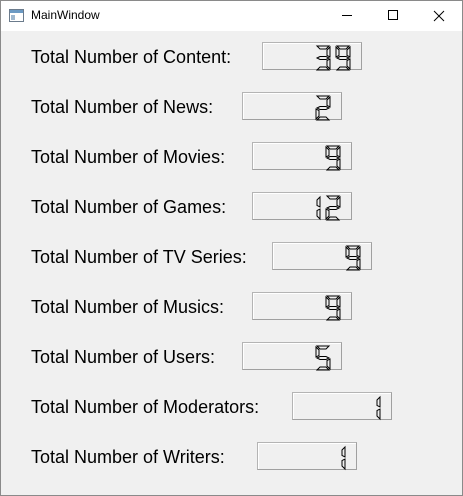 The width and height of the screenshot is (463, 496). Describe the element at coordinates (128, 157) in the screenshot. I see `movies-count-label: Total Number of Movies:` at that location.